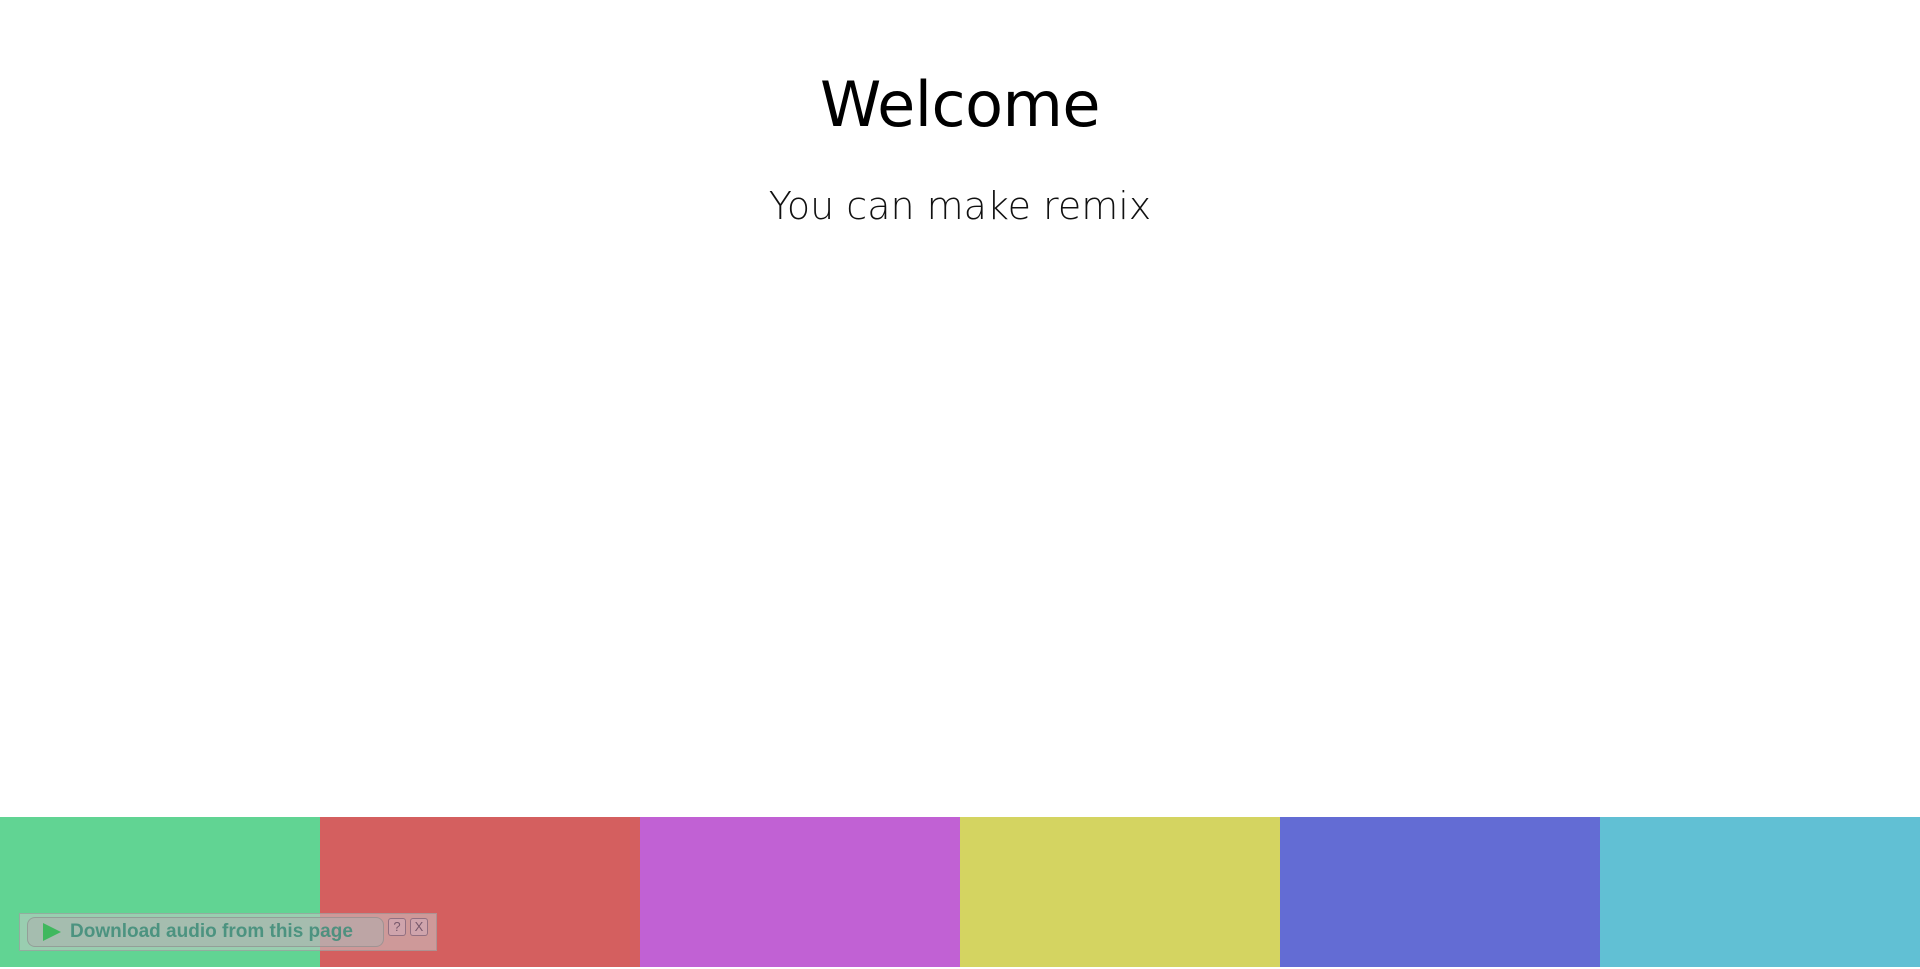  What do you see at coordinates (1120, 892) in the screenshot?
I see `color-block-yellow` at bounding box center [1120, 892].